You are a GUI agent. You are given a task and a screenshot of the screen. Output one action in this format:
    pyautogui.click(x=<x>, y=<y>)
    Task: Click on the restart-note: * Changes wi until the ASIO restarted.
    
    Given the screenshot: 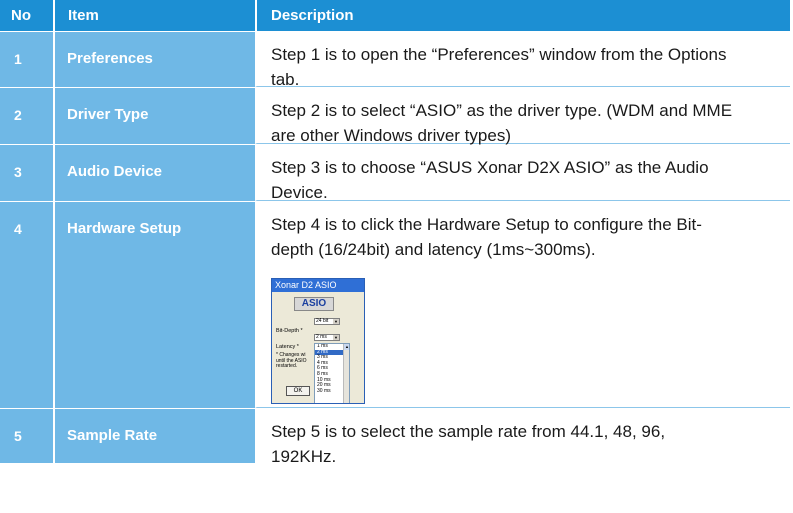 What is the action you would take?
    pyautogui.click(x=293, y=361)
    